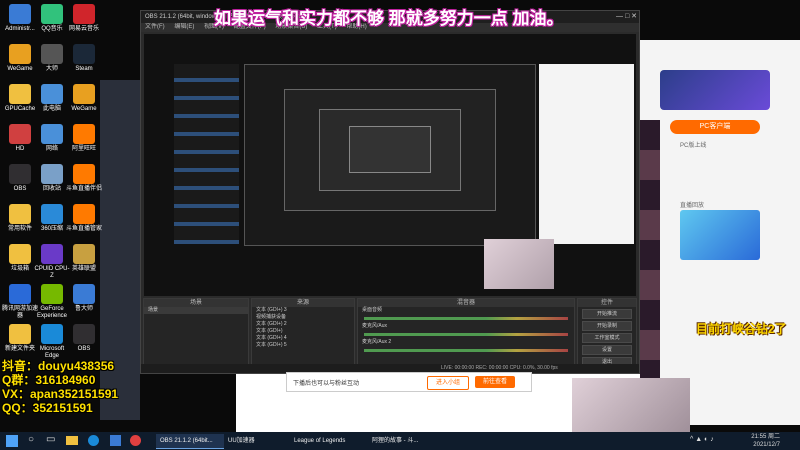  I want to click on menu-file: 文件(F), so click(155, 27).